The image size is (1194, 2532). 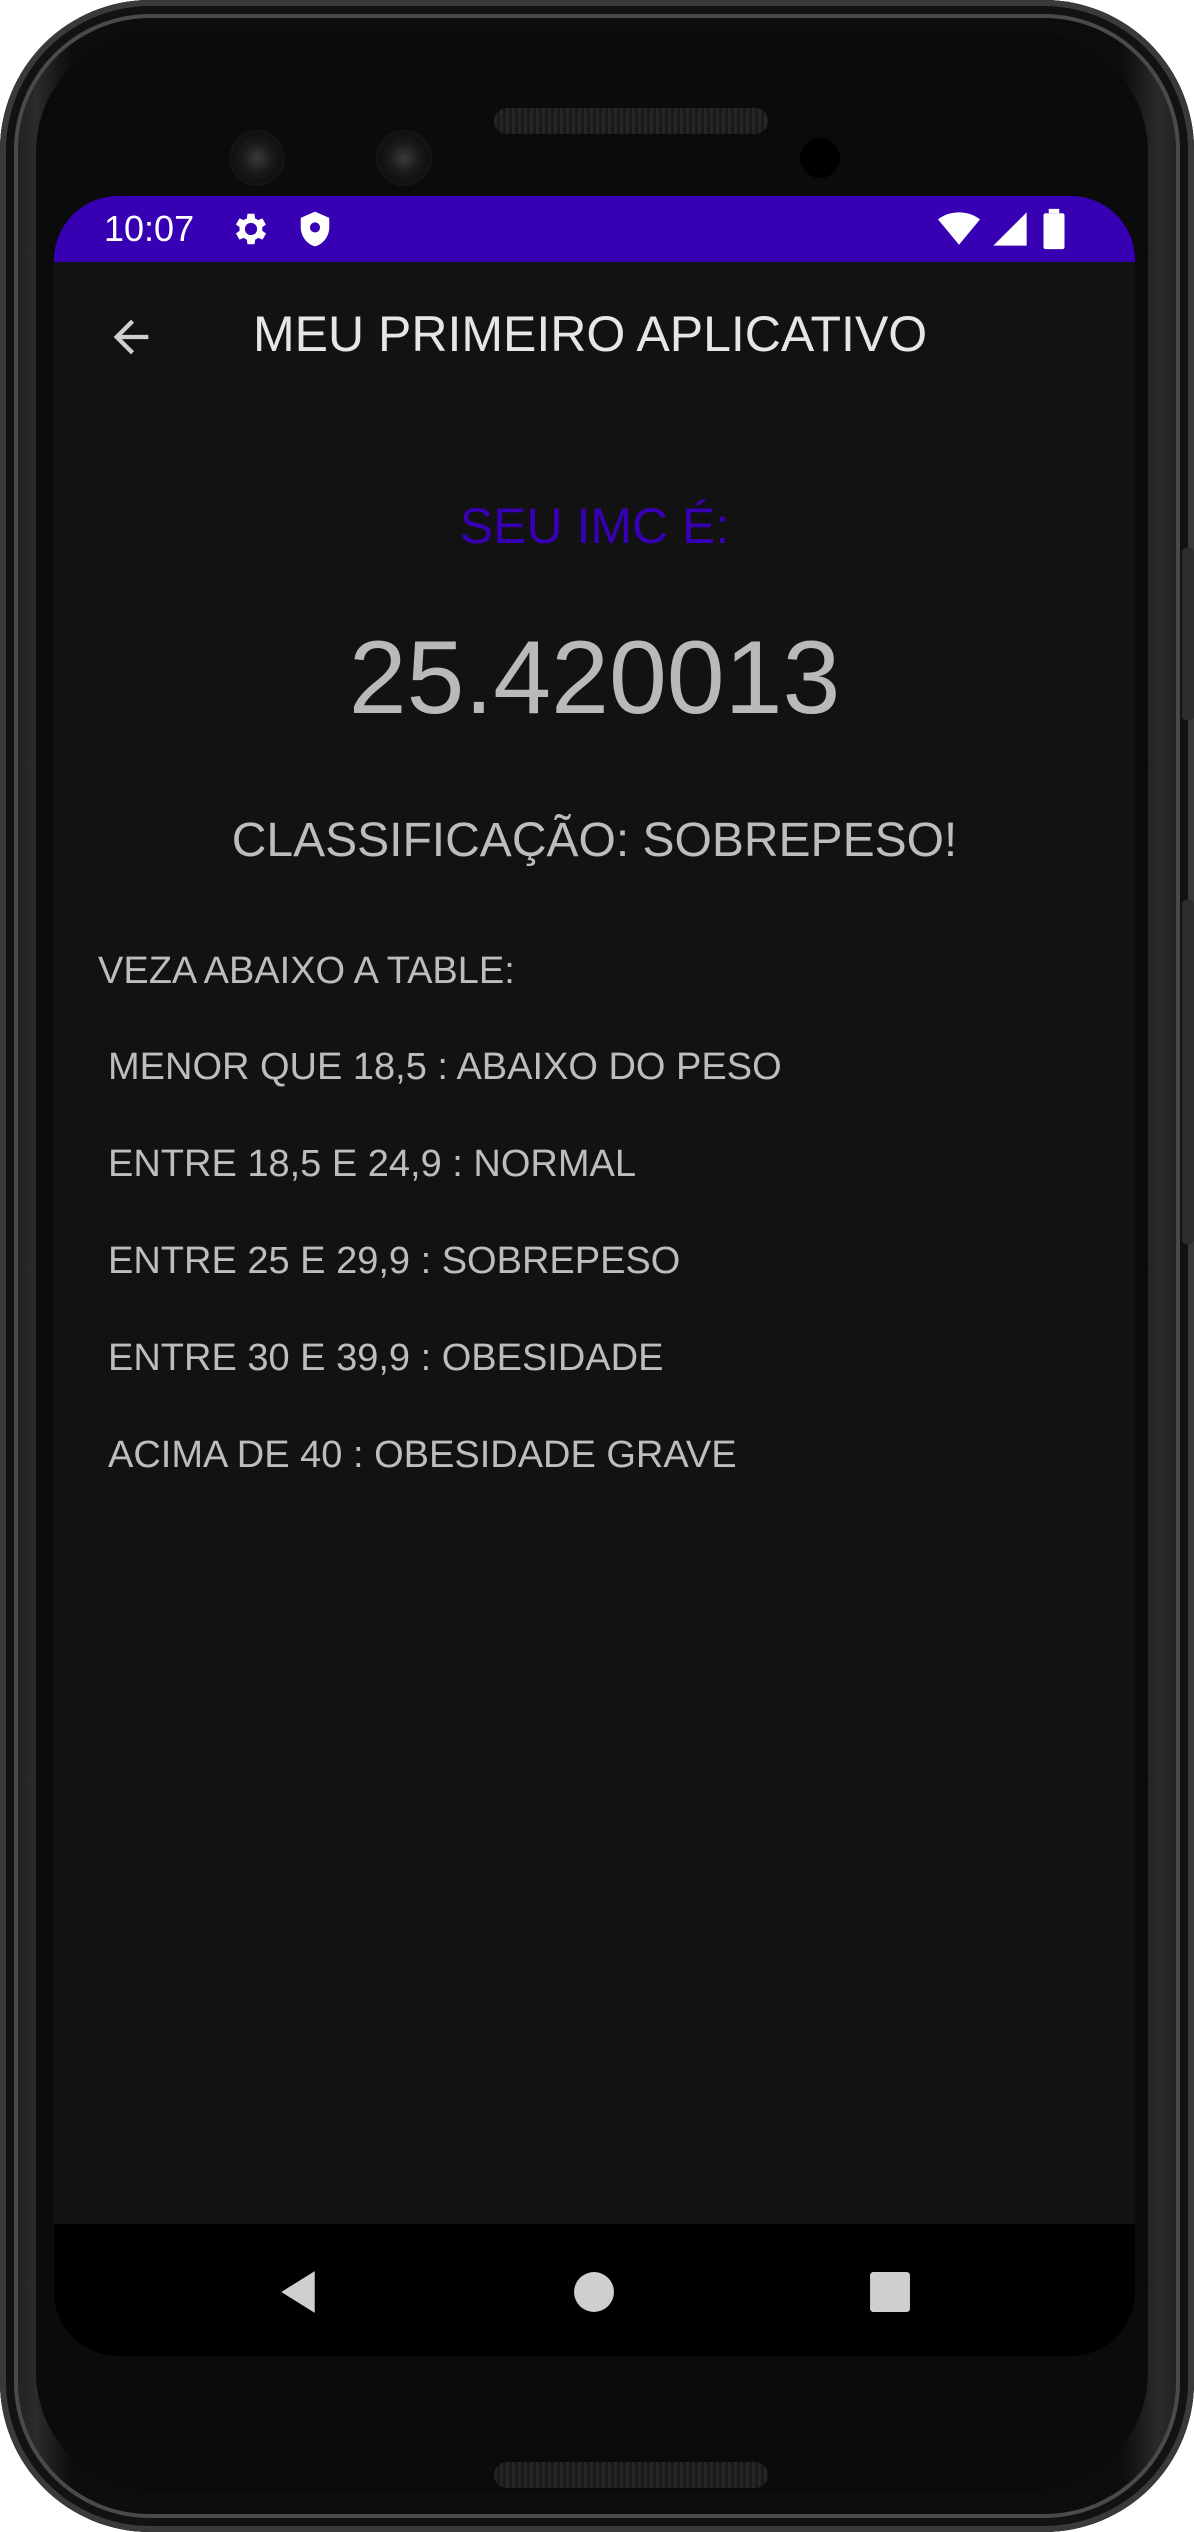 What do you see at coordinates (820, 158) in the screenshot?
I see `proximity-sensor` at bounding box center [820, 158].